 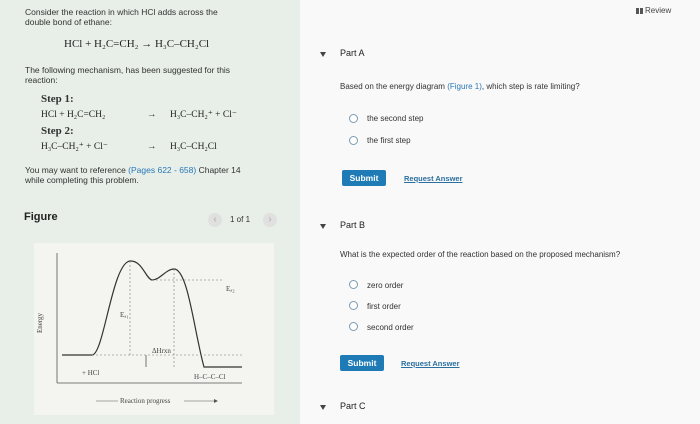 What do you see at coordinates (68, 22) in the screenshot?
I see `intro-text-2: double bond of ethane:` at bounding box center [68, 22].